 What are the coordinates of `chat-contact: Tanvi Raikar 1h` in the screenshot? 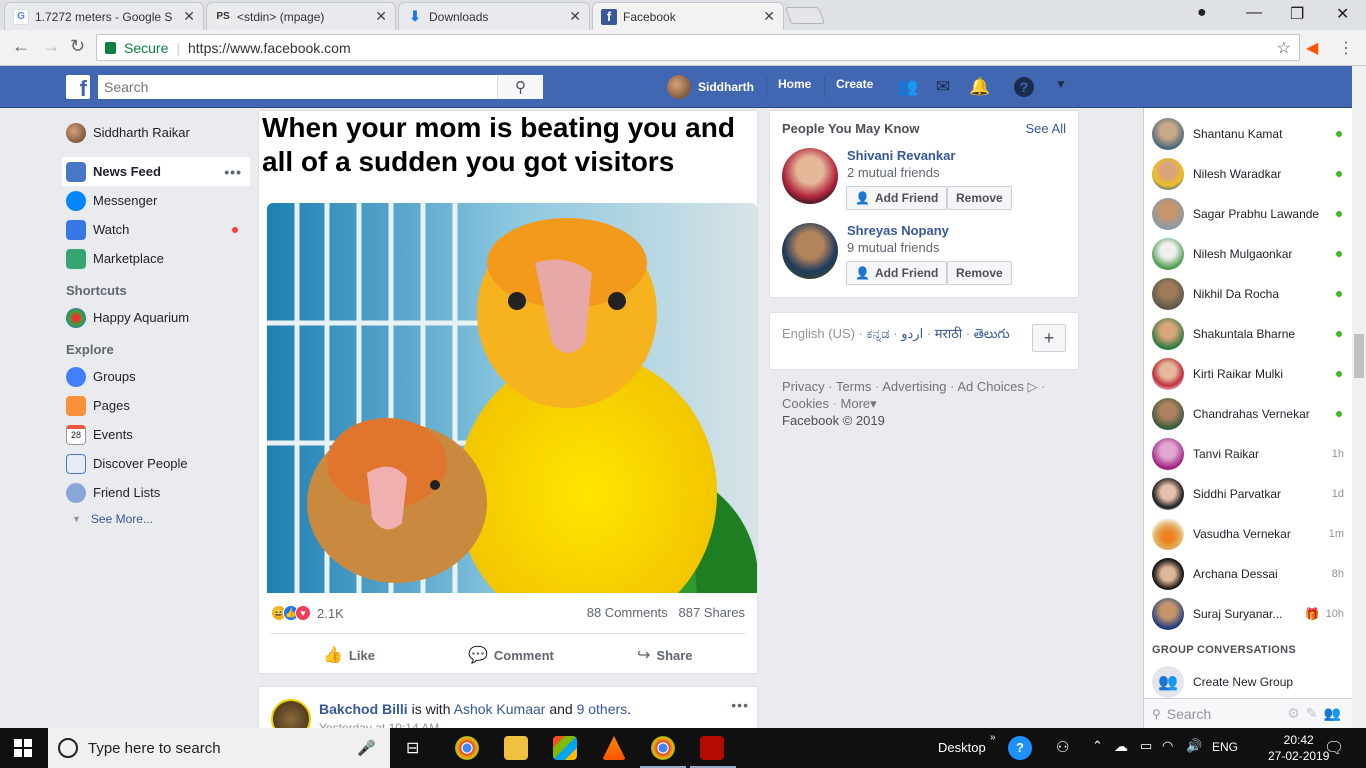 It's located at (1250, 454).